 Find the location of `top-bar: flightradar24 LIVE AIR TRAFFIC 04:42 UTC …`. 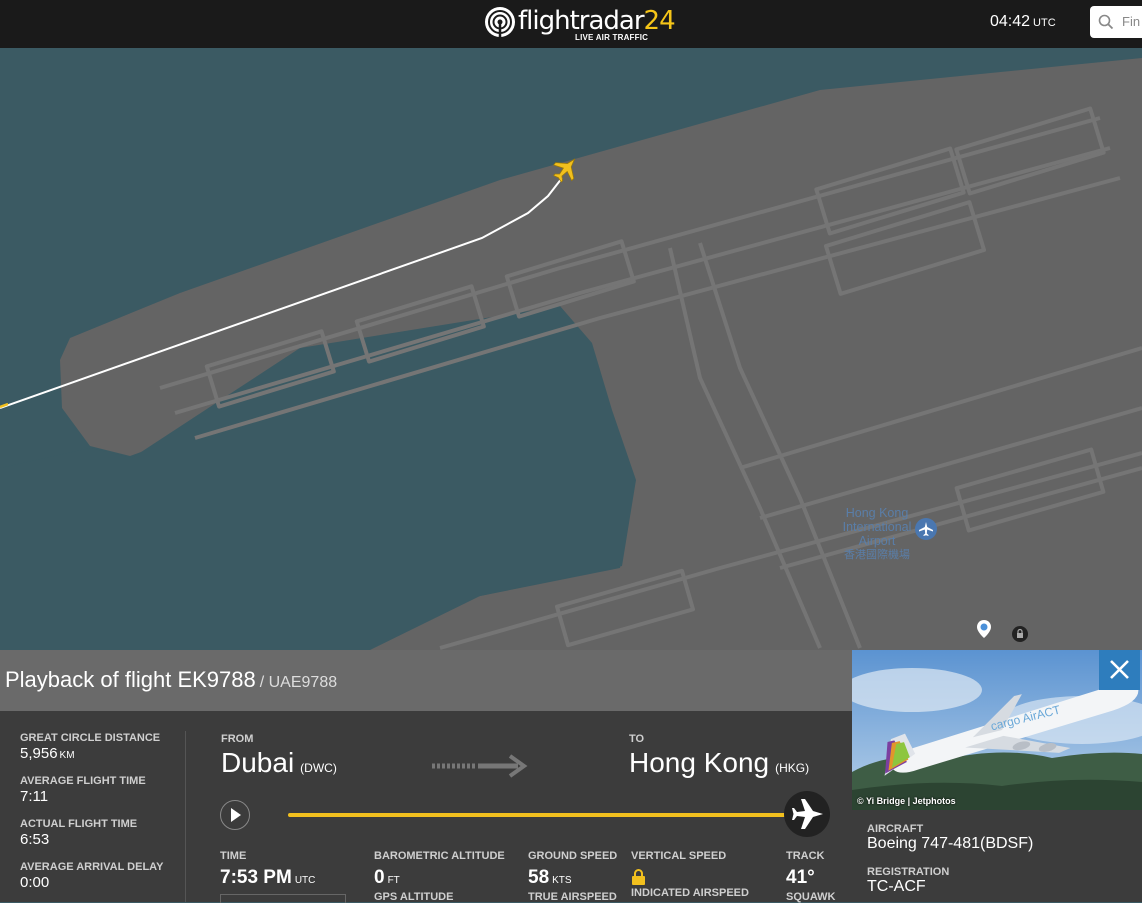

top-bar: flightradar24 LIVE AIR TRAFFIC 04:42 UTC … is located at coordinates (571, 24).